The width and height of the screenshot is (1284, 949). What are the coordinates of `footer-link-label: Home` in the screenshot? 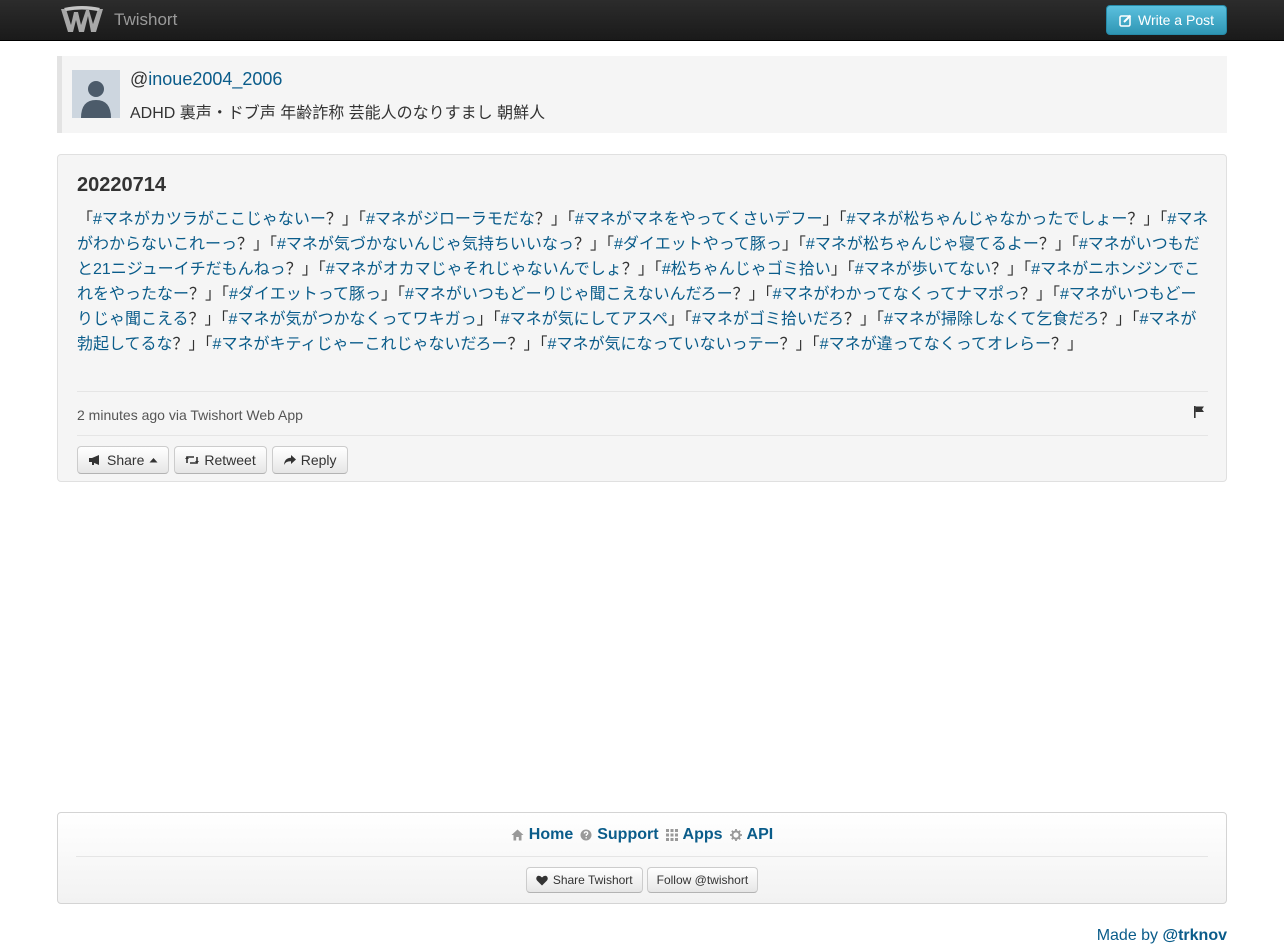 It's located at (551, 834).